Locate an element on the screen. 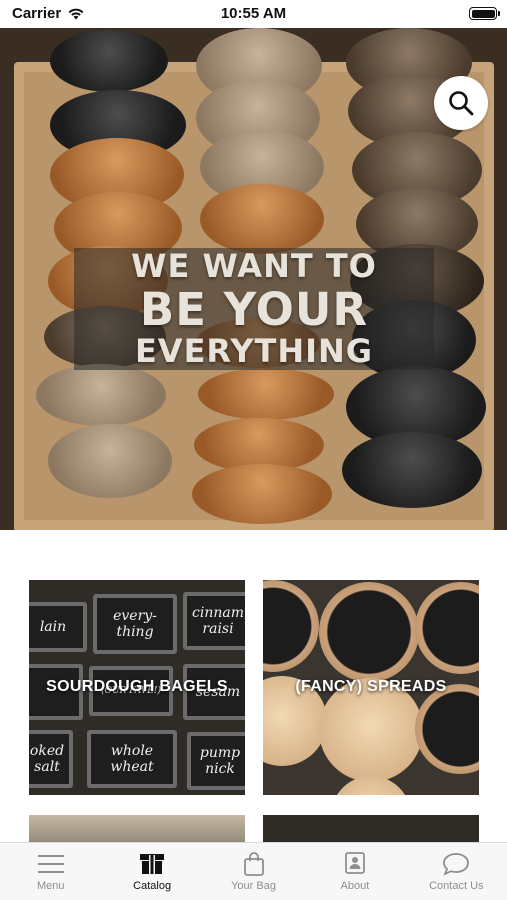  tab-menu: Menu is located at coordinates (50, 871).